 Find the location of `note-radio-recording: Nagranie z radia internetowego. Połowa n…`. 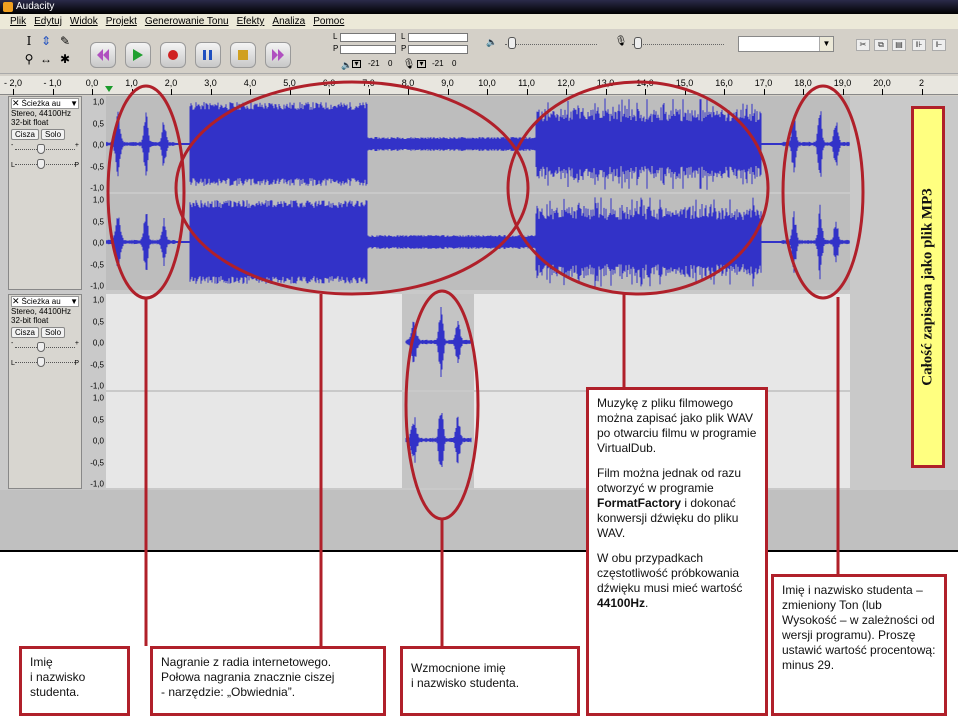

note-radio-recording: Nagranie z radia internetowego. Połowa n… is located at coordinates (268, 681).